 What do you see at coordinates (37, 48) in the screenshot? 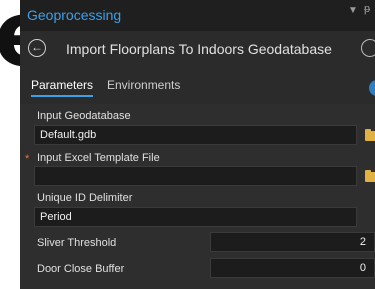
I see `back-arrow-icon: ←` at bounding box center [37, 48].